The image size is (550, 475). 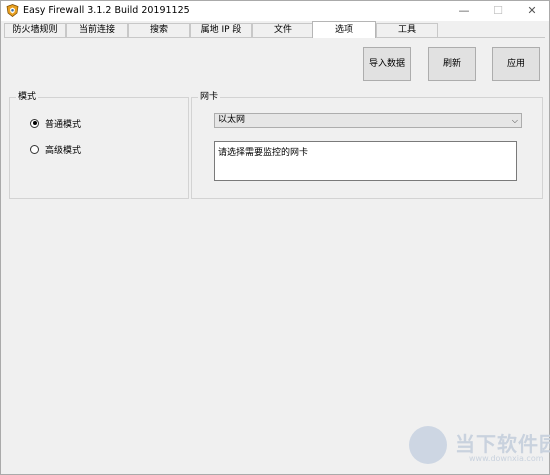 I want to click on import-data-button: 导入数据, so click(x=387, y=64).